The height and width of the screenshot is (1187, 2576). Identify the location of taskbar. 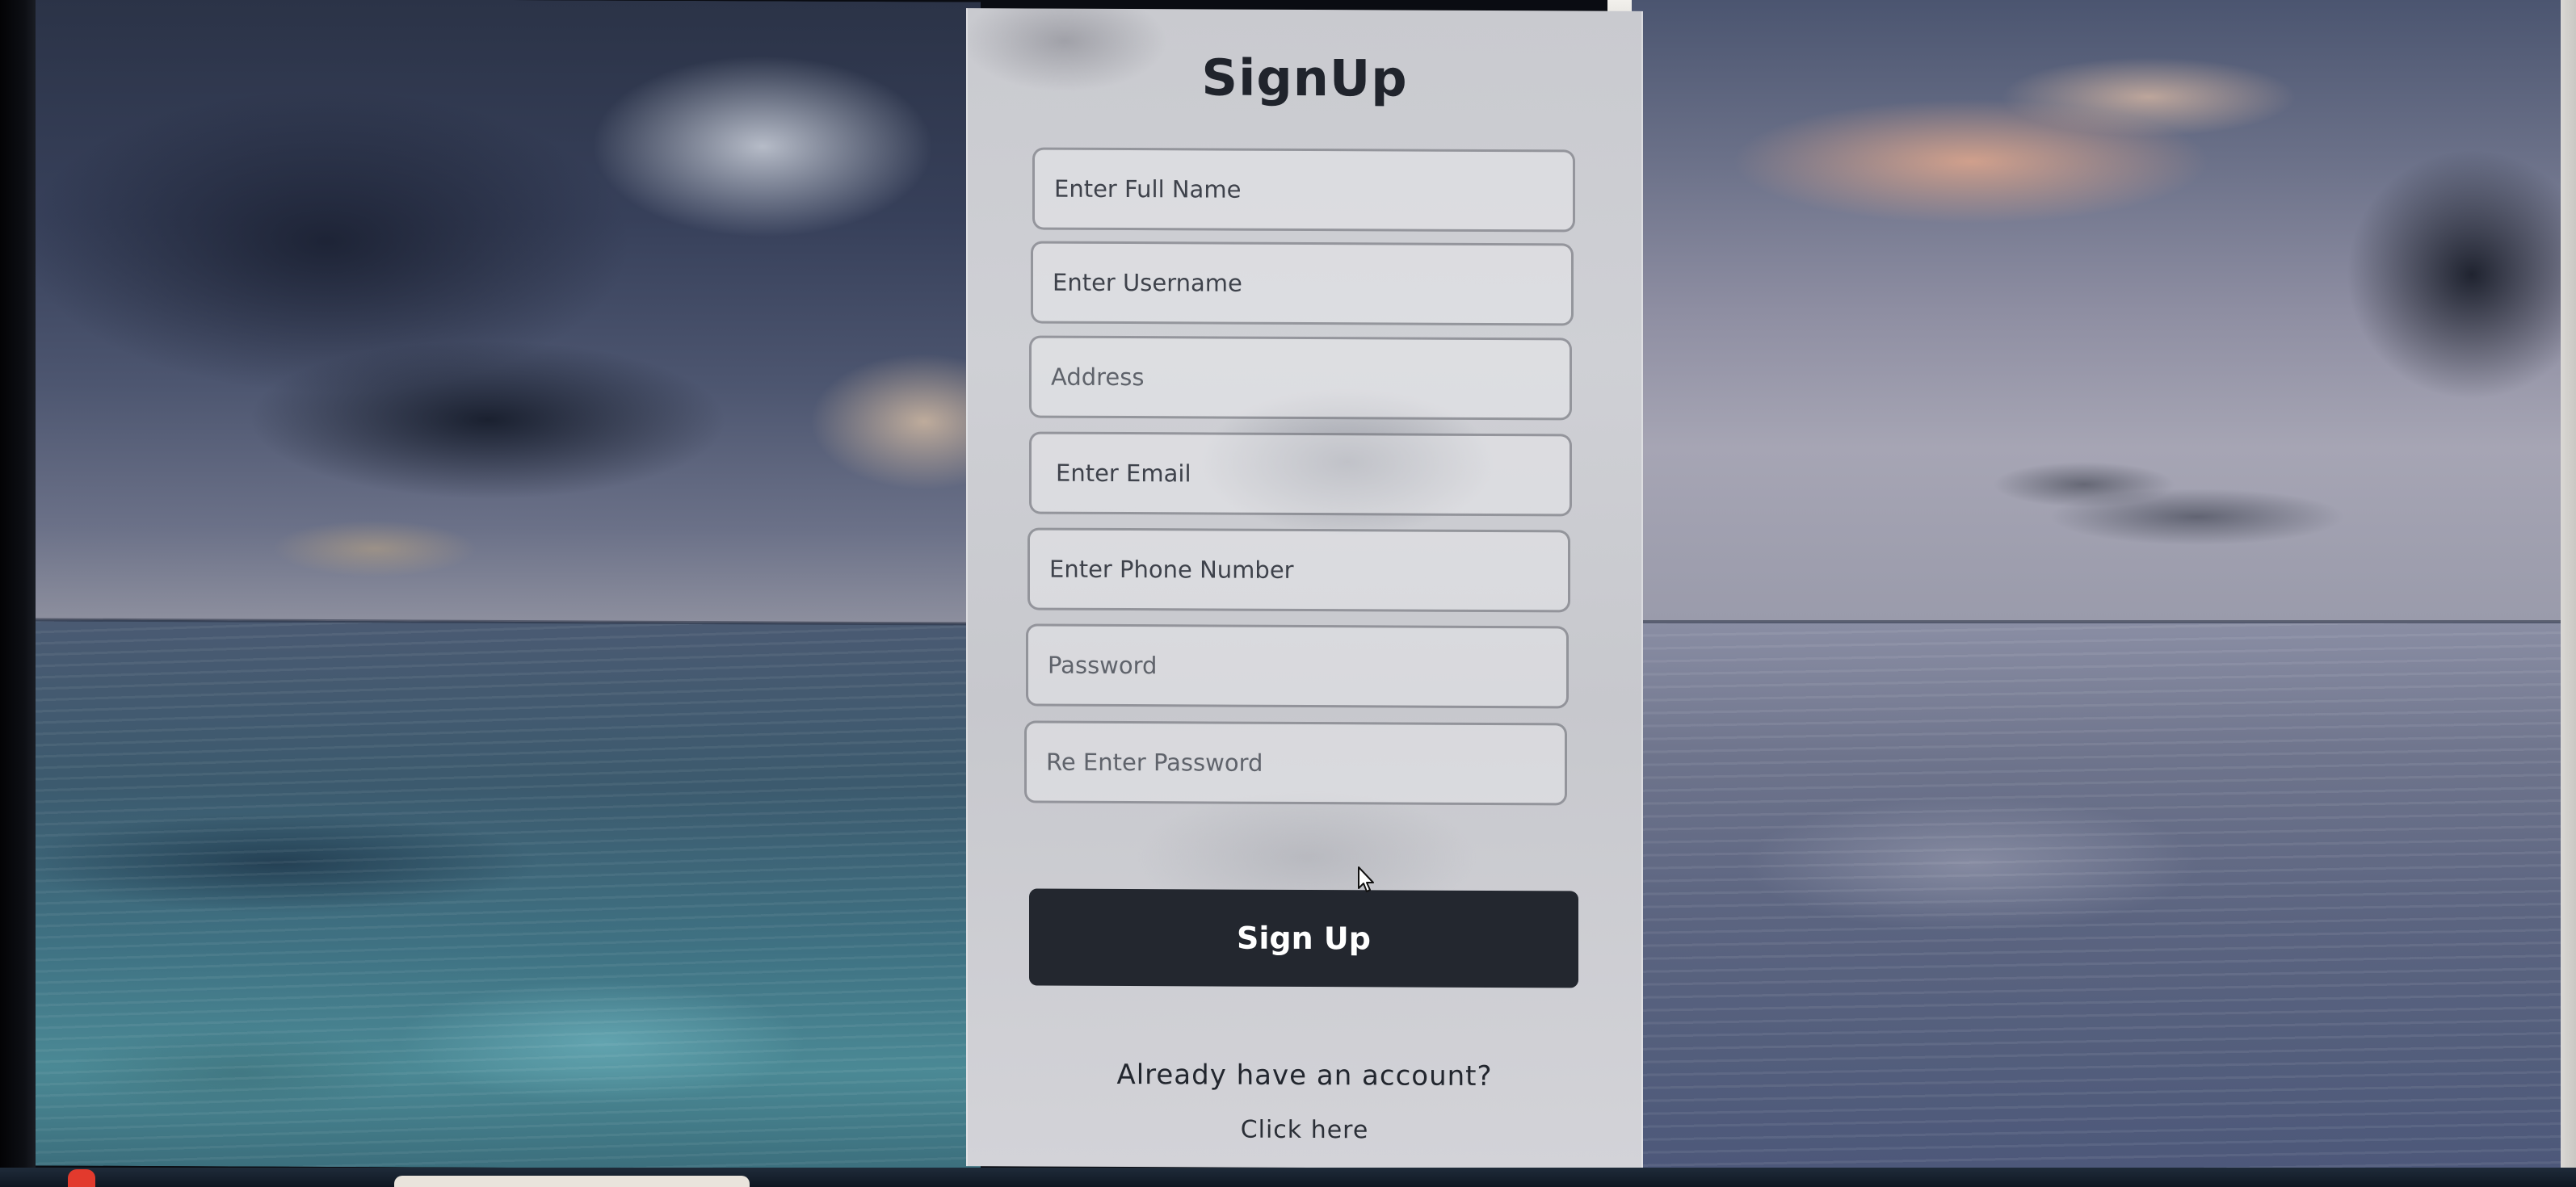
(1288, 1177).